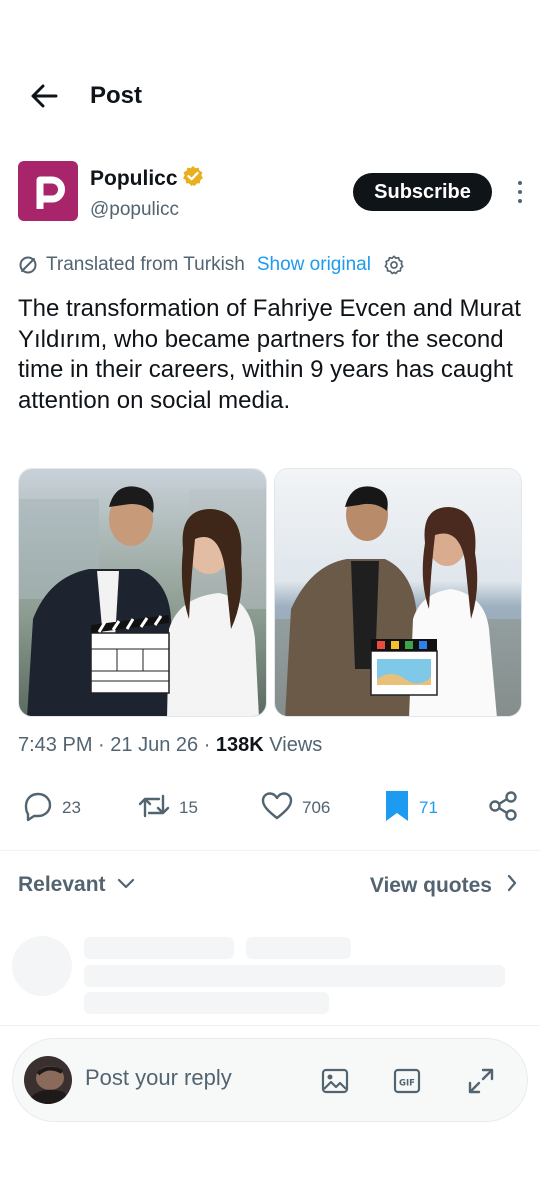  I want to click on sort-label: Relevant, so click(62, 884).